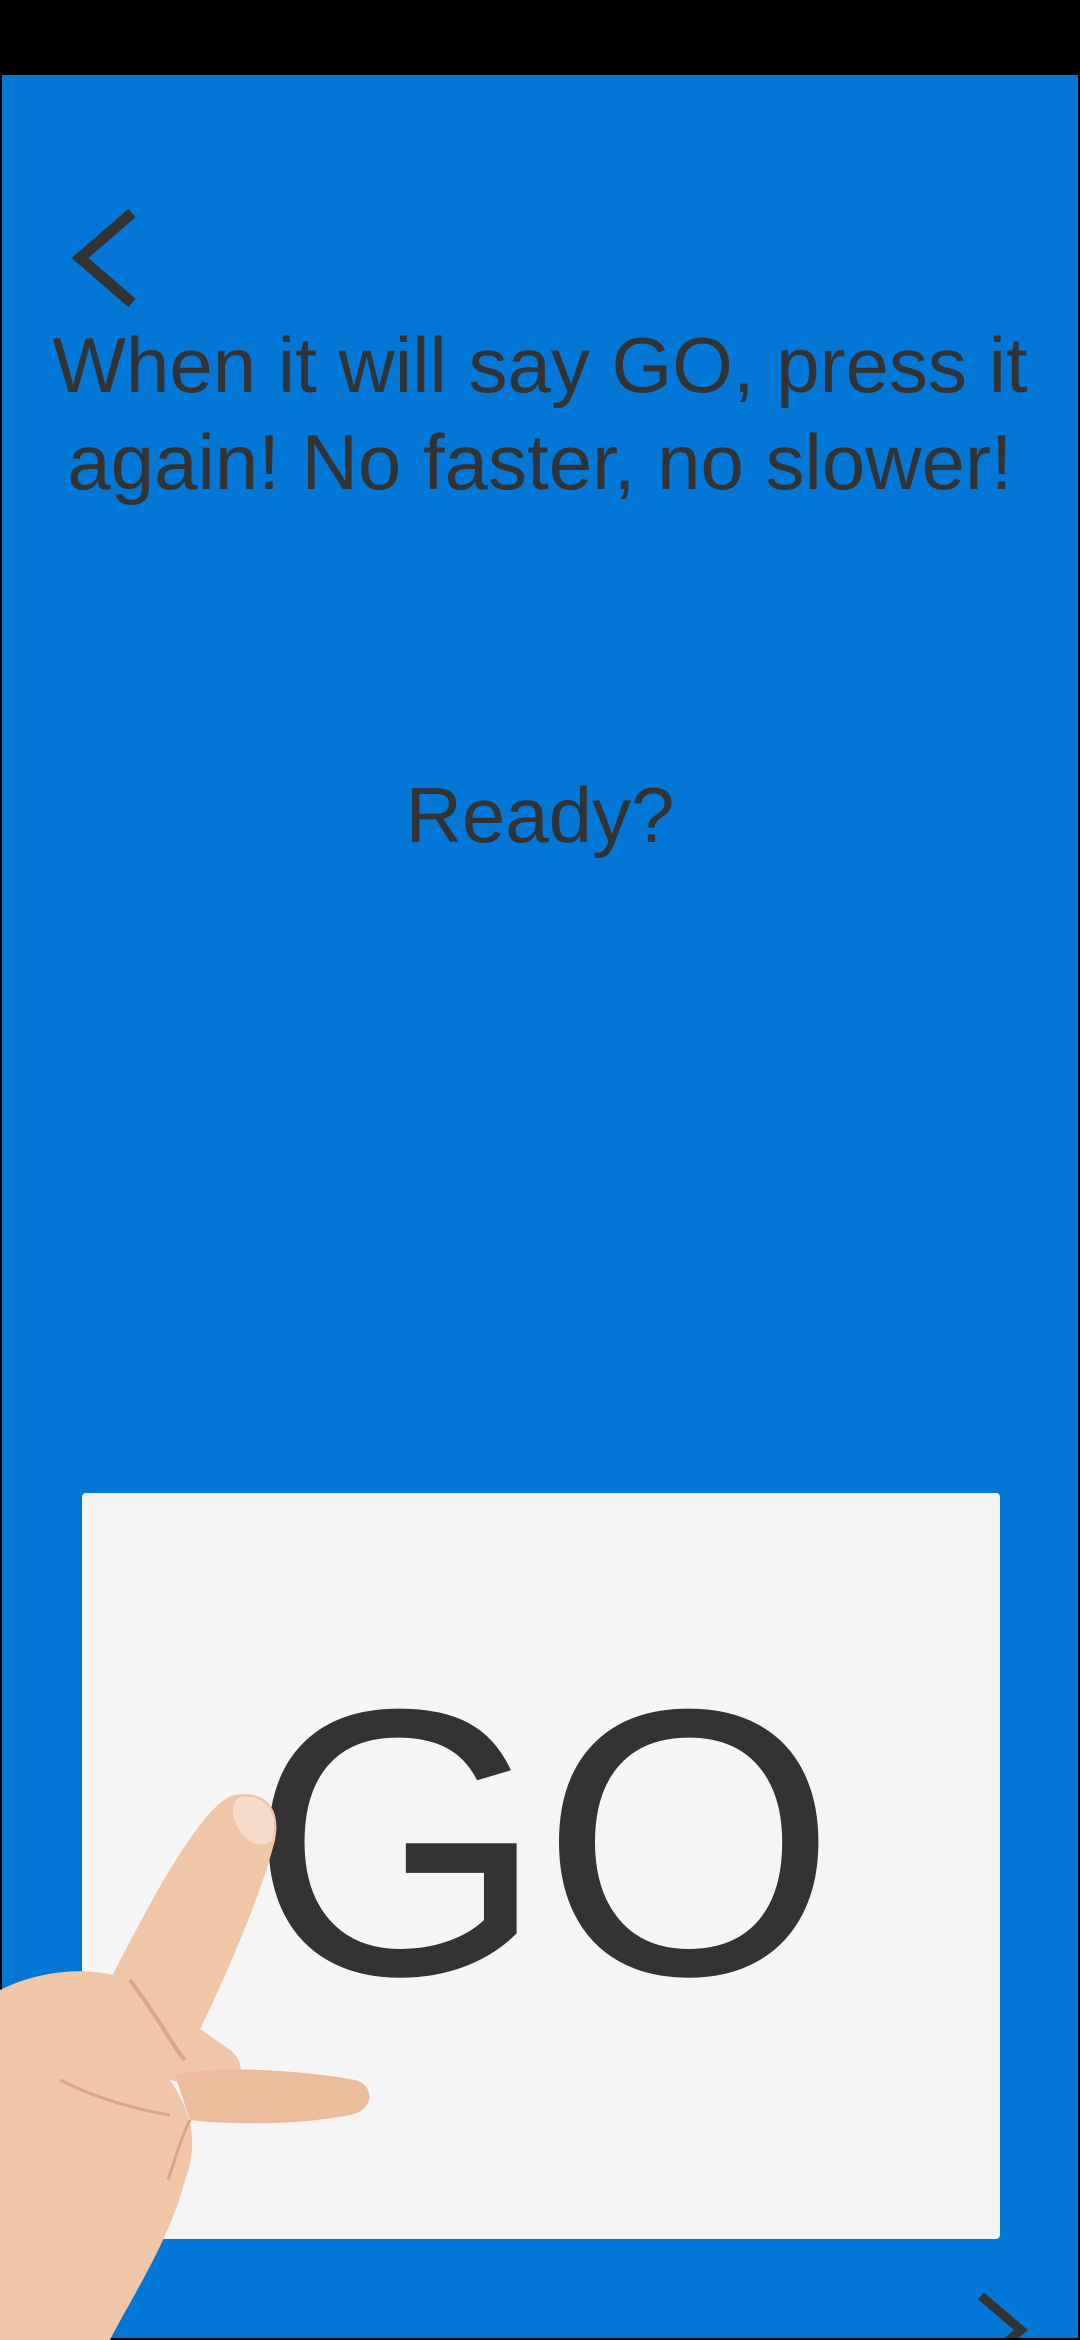 The height and width of the screenshot is (2340, 1080). I want to click on back-button, so click(107, 258).